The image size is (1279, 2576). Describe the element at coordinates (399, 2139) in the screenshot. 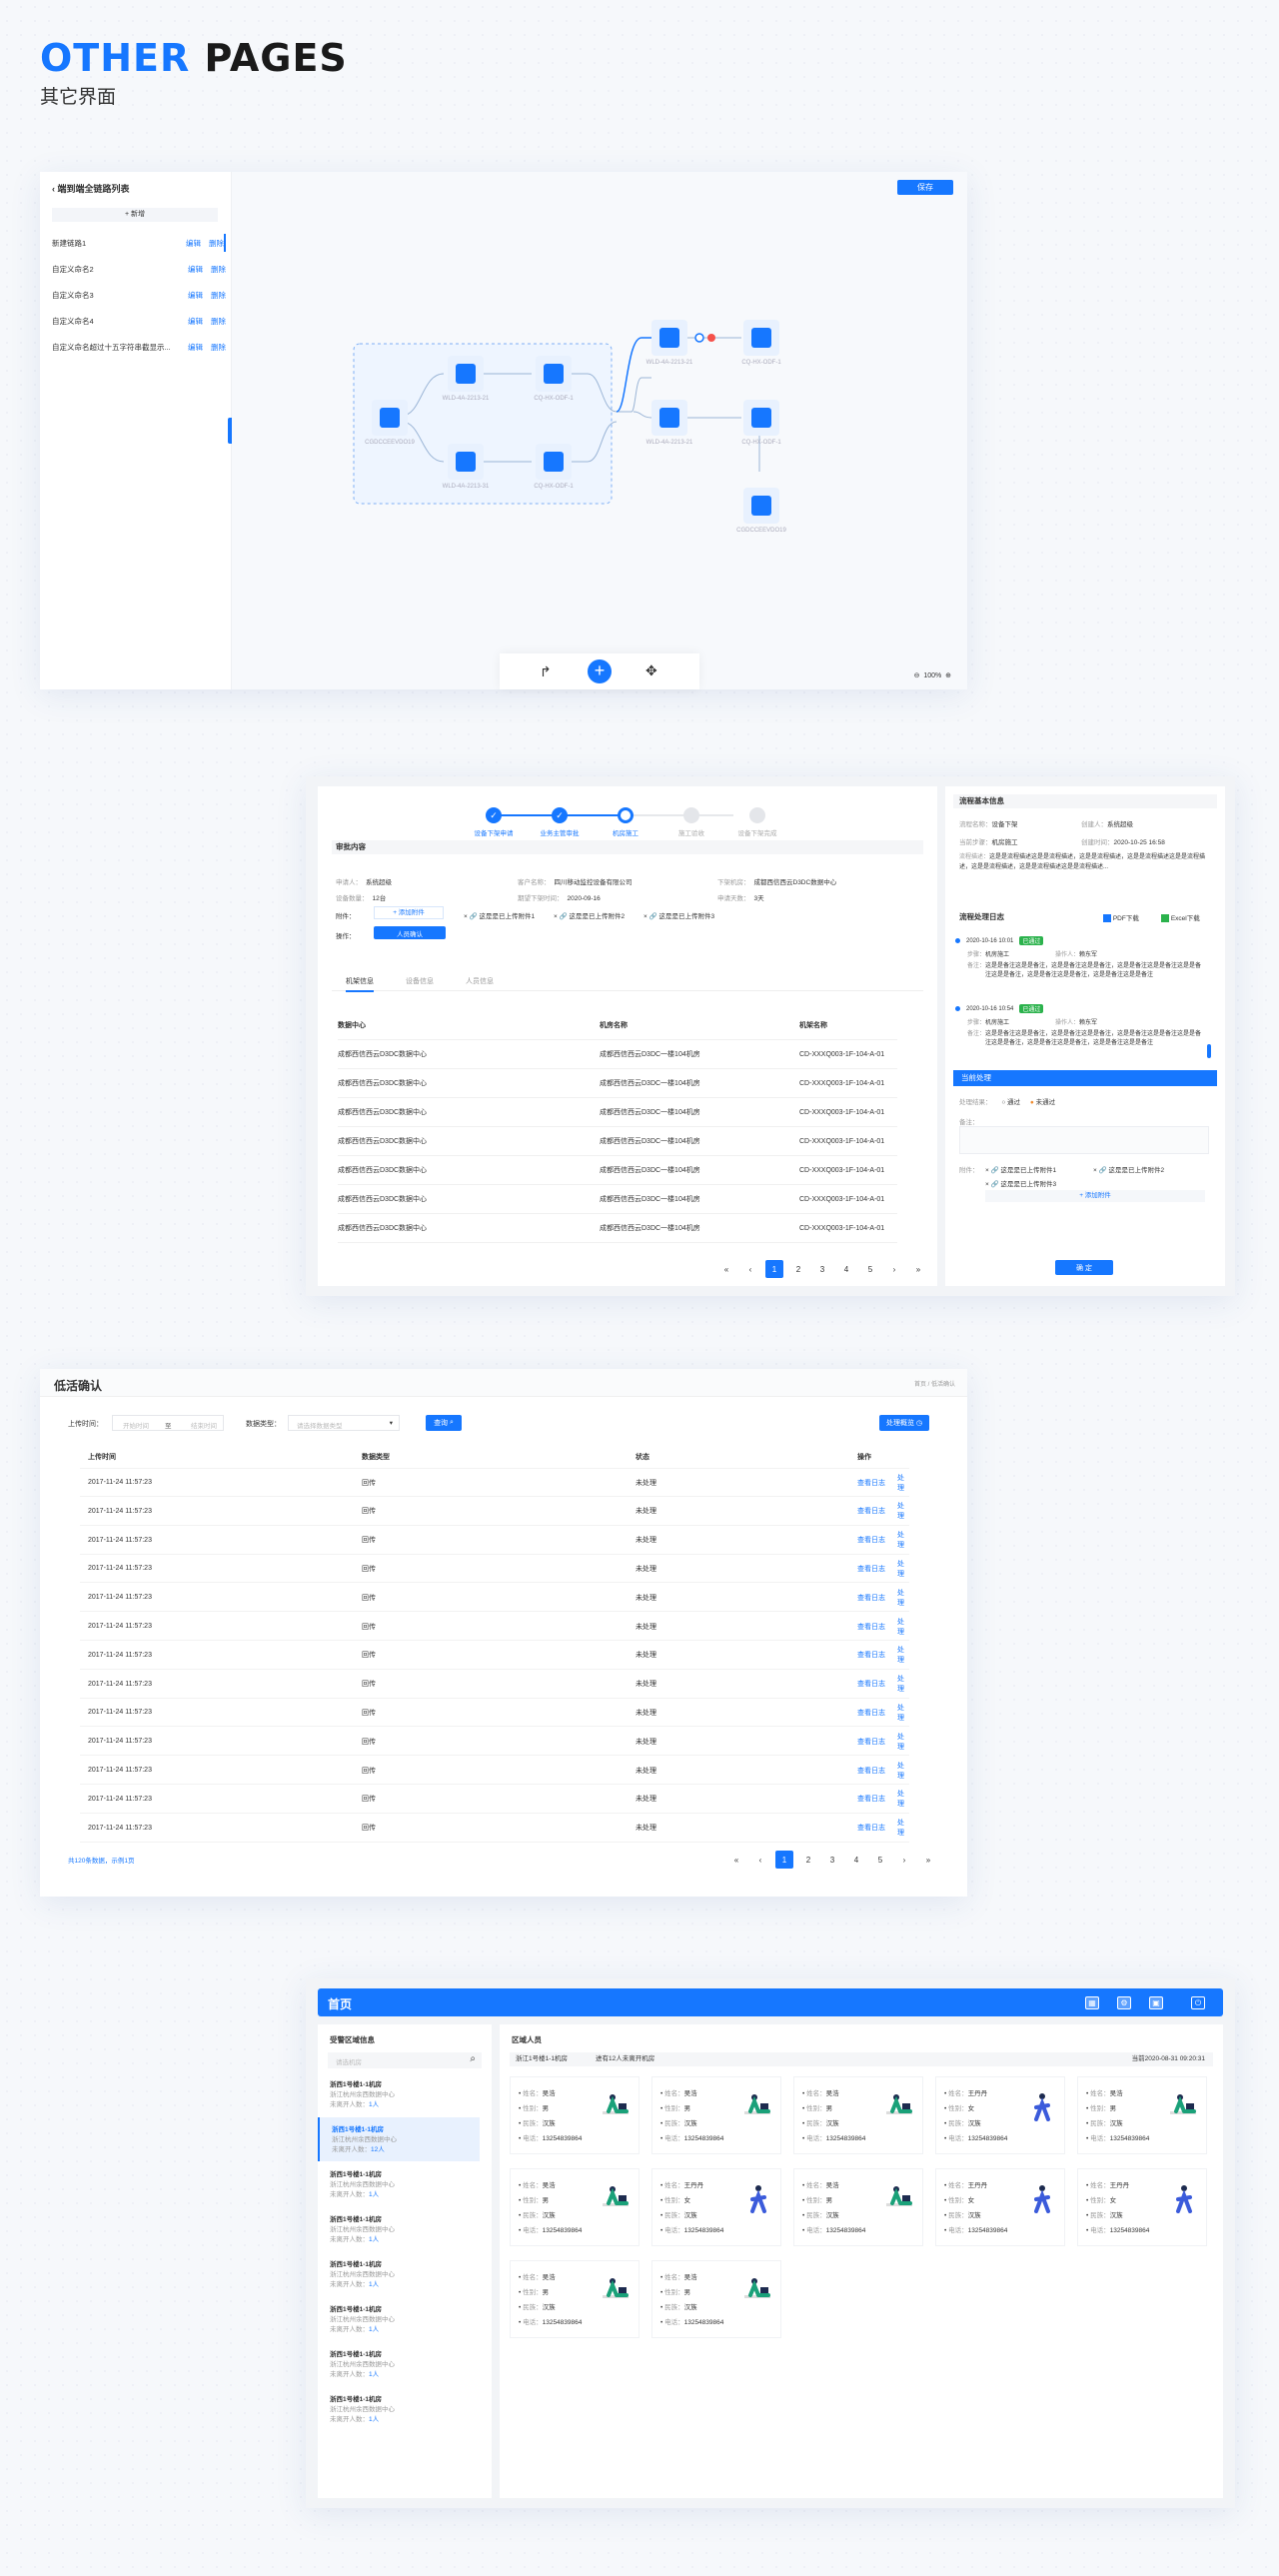

I see `area-list-item: 浙西1号楼1-1机房 浙江杭州余西数据中心 未离开人数：12人` at that location.